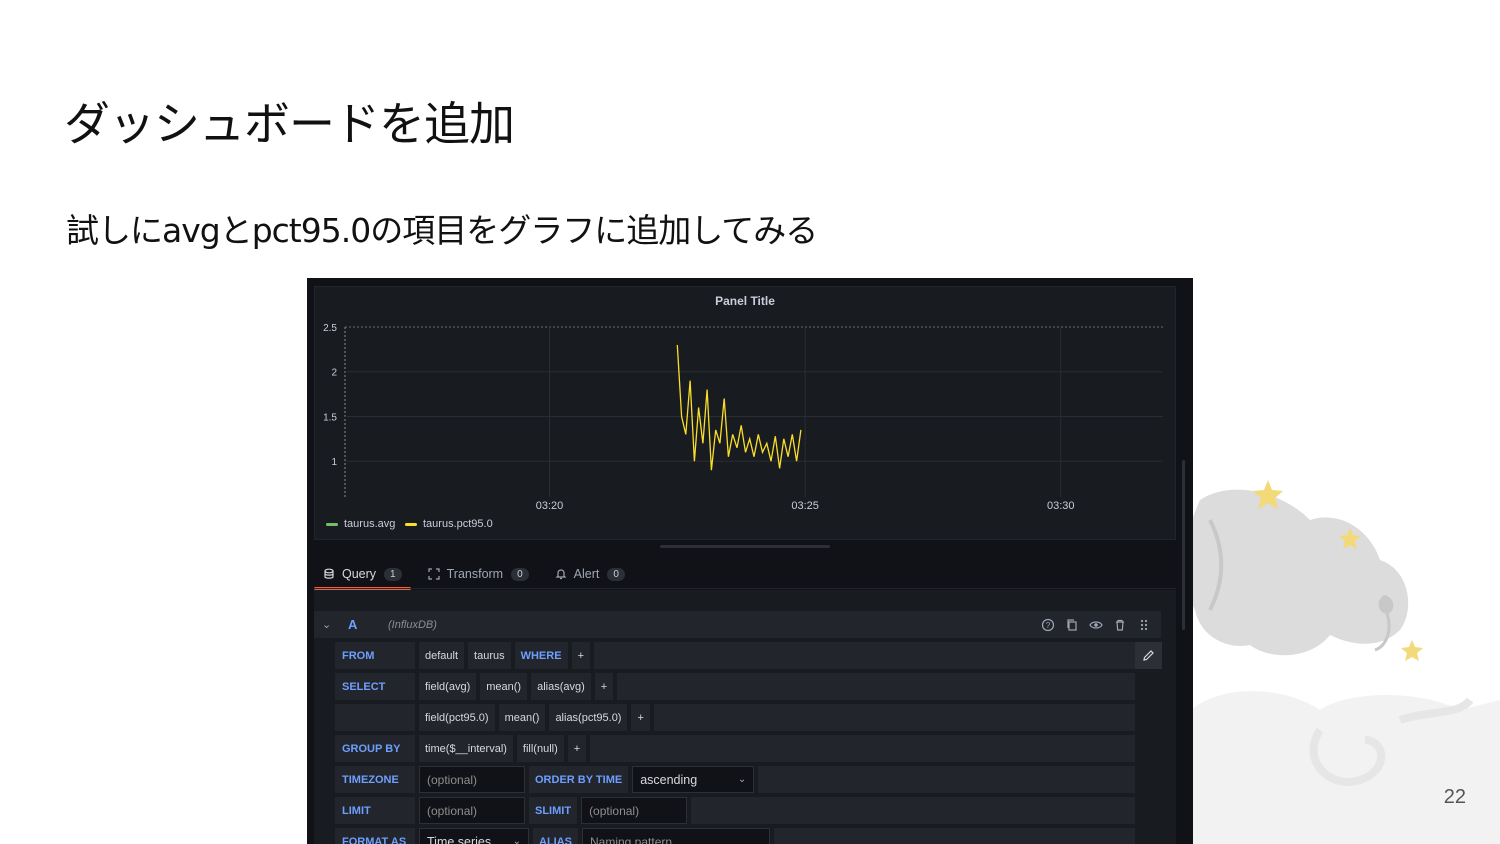 The width and height of the screenshot is (1500, 844). I want to click on formatas-label: FORMAT AS, so click(375, 836).